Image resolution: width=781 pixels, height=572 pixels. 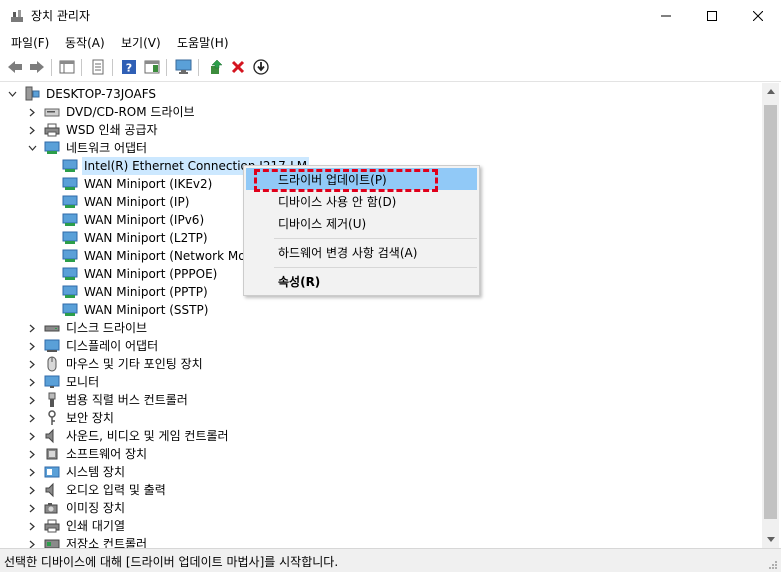 I want to click on vertical-scrollbar, so click(x=770, y=315).